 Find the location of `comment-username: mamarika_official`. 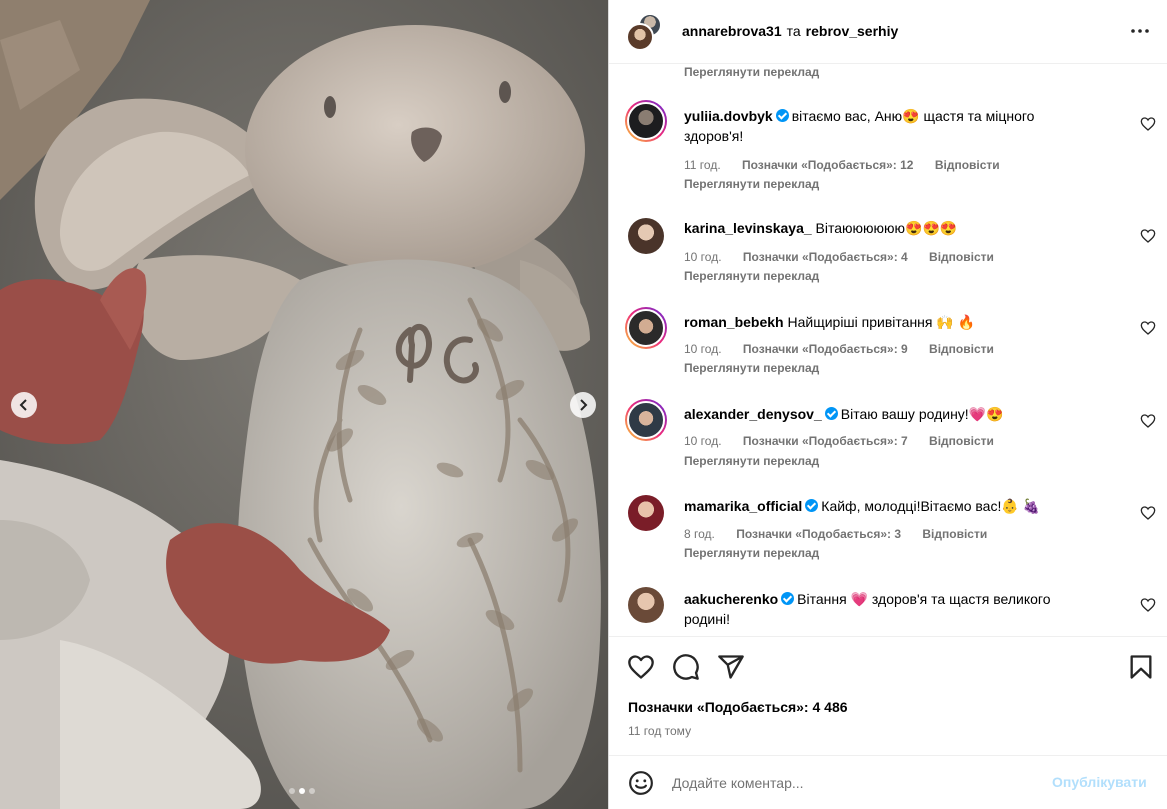

comment-username: mamarika_official is located at coordinates (743, 506).